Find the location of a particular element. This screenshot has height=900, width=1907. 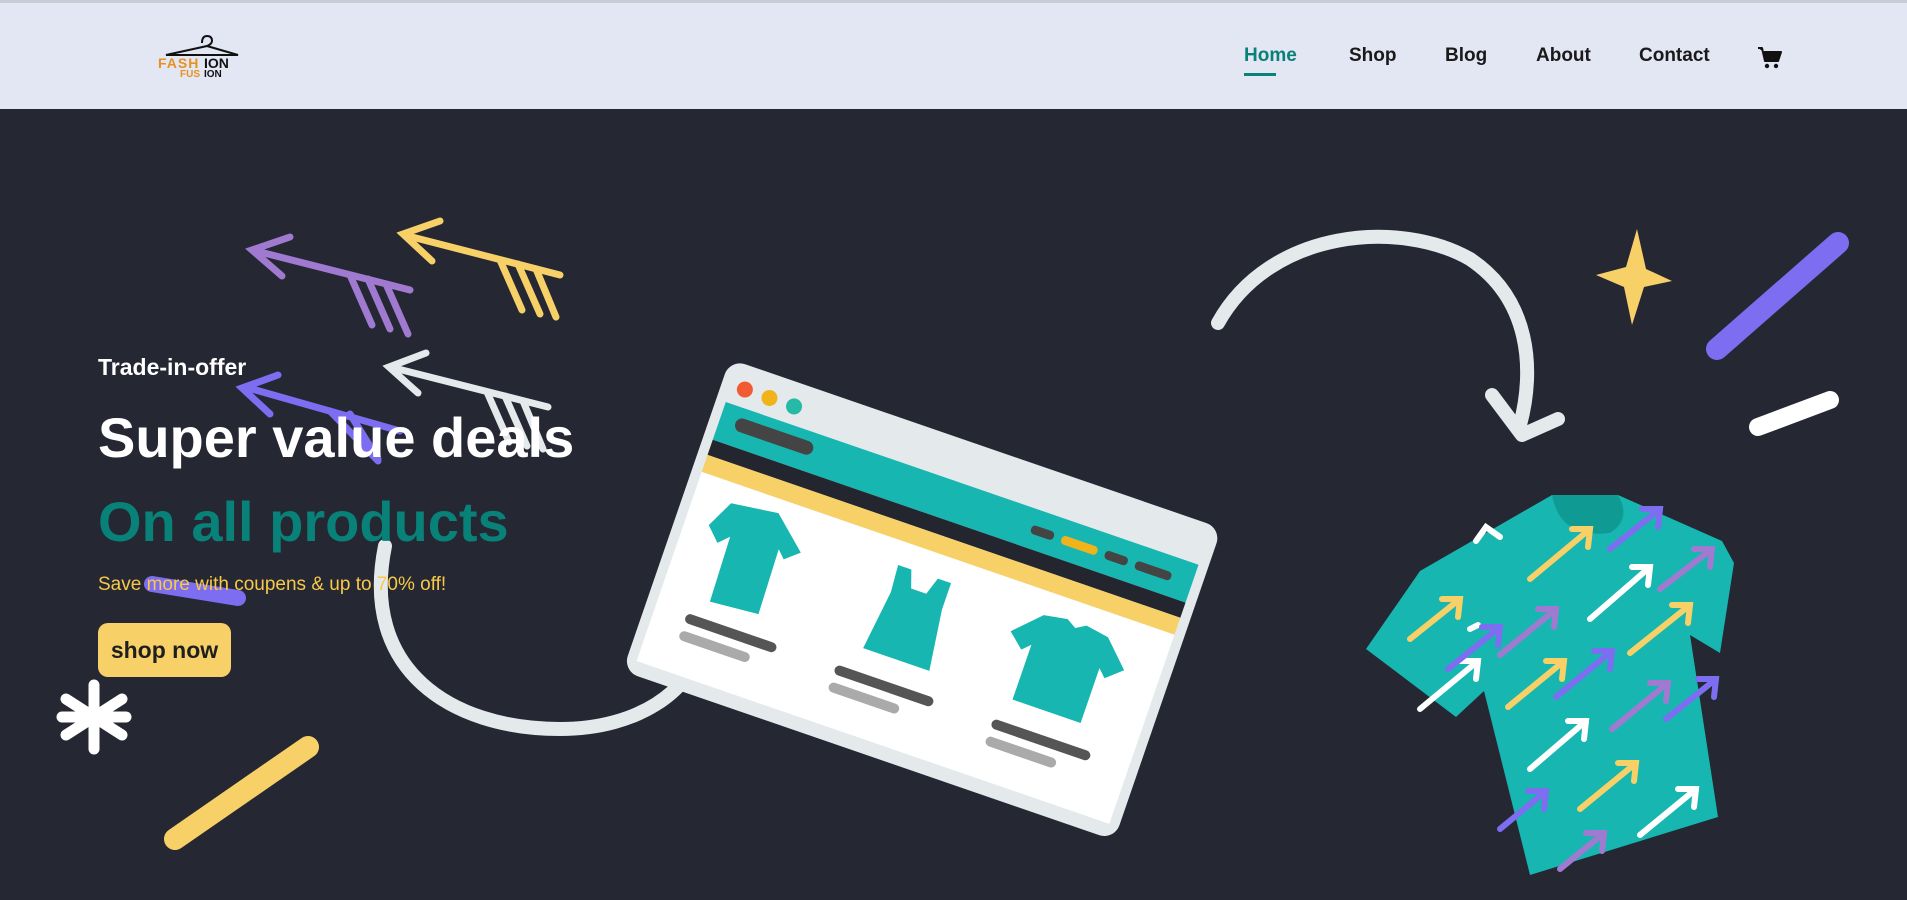

burst-icon is located at coordinates (94, 717).